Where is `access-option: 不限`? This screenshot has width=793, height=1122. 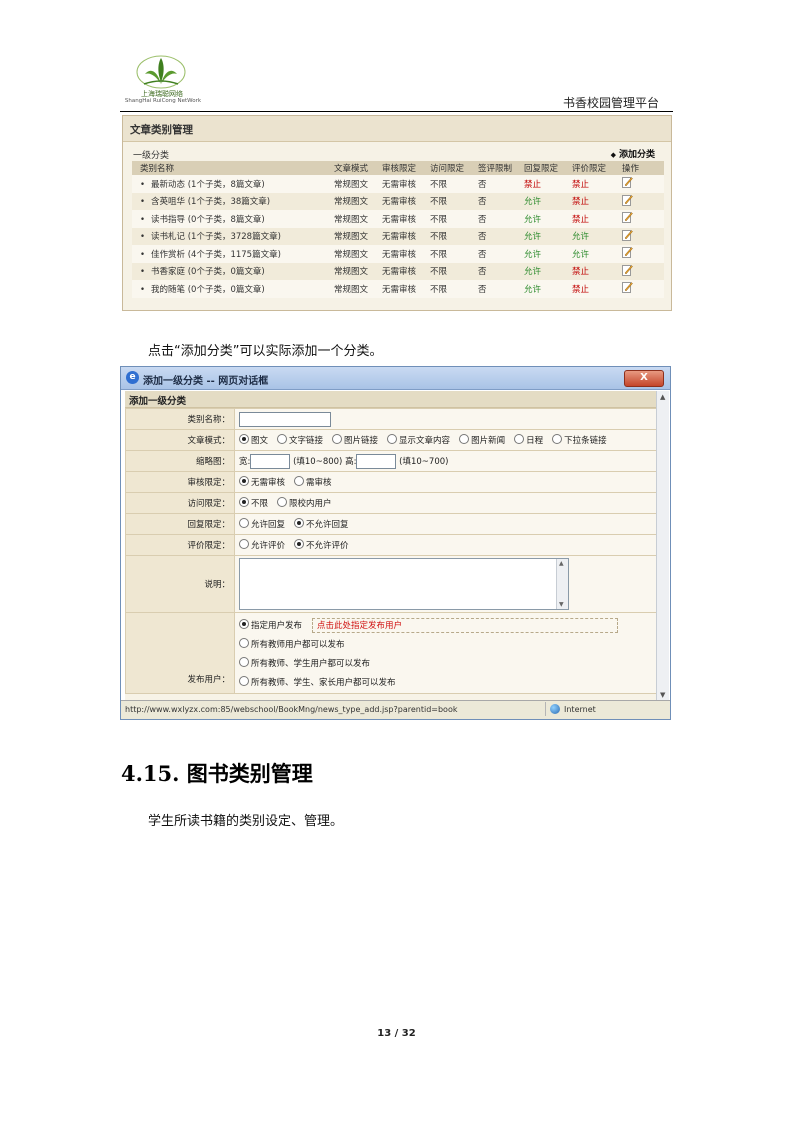
access-option: 不限 is located at coordinates (253, 503).